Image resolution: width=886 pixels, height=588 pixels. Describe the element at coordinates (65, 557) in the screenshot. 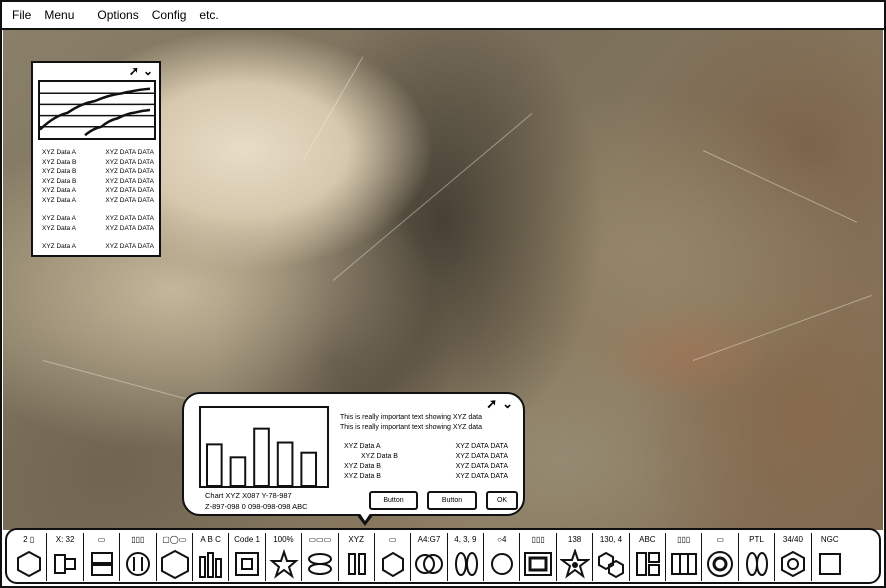

I see `tool-button-2: X: 32` at that location.